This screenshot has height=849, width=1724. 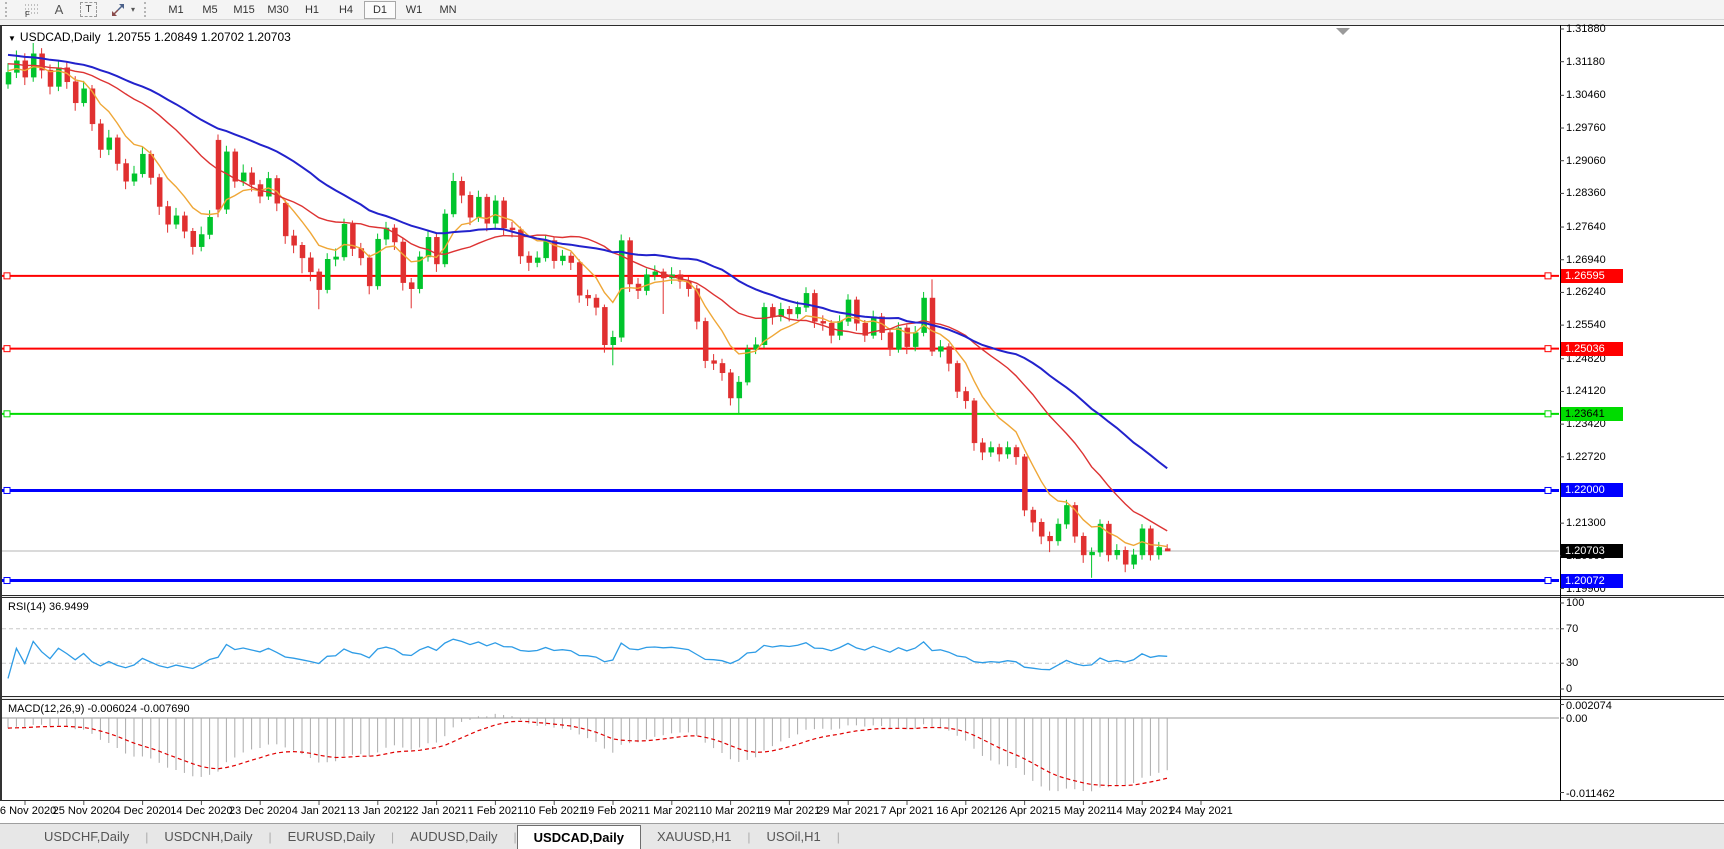 What do you see at coordinates (848, 811) in the screenshot?
I see `date-axis-label: 29 Mar 2021` at bounding box center [848, 811].